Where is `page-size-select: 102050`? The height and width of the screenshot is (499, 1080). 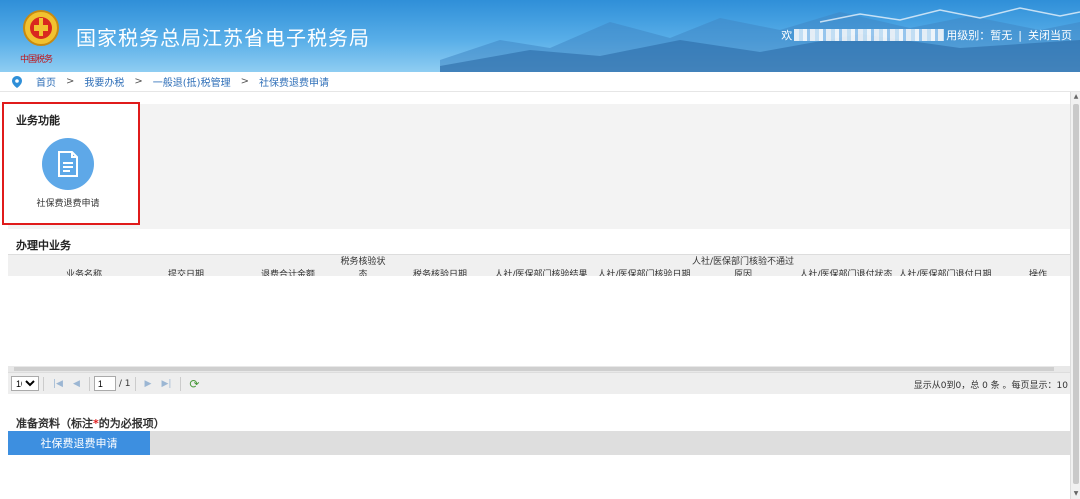
page-size-select: 102050 is located at coordinates (25, 383).